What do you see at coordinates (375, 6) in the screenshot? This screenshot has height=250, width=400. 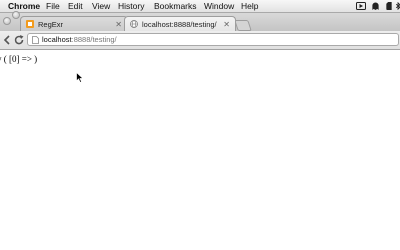 I see `ghost-icon` at bounding box center [375, 6].